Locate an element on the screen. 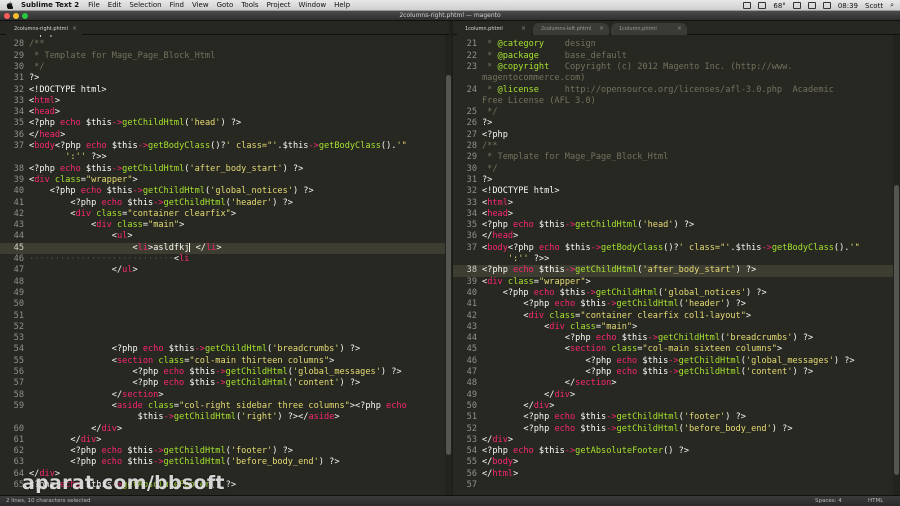 This screenshot has width=900, height=506. code-line: 45 <li>asldfkj </li> is located at coordinates (222, 248).